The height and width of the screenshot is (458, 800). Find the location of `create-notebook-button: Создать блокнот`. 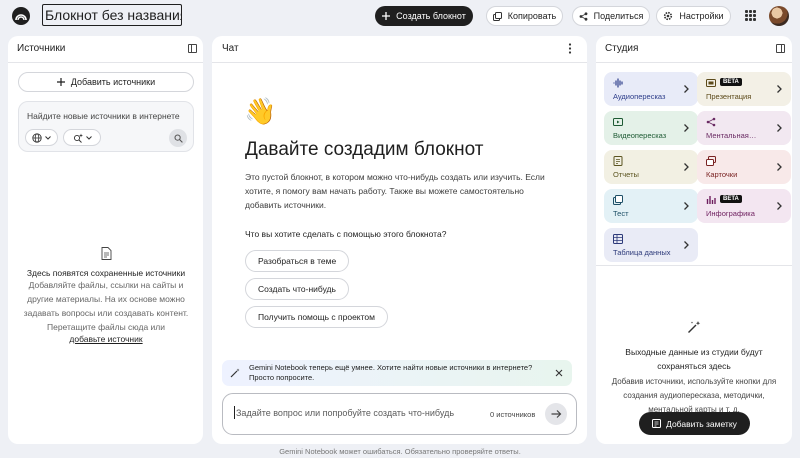

create-notebook-button: Создать блокнот is located at coordinates (424, 16).